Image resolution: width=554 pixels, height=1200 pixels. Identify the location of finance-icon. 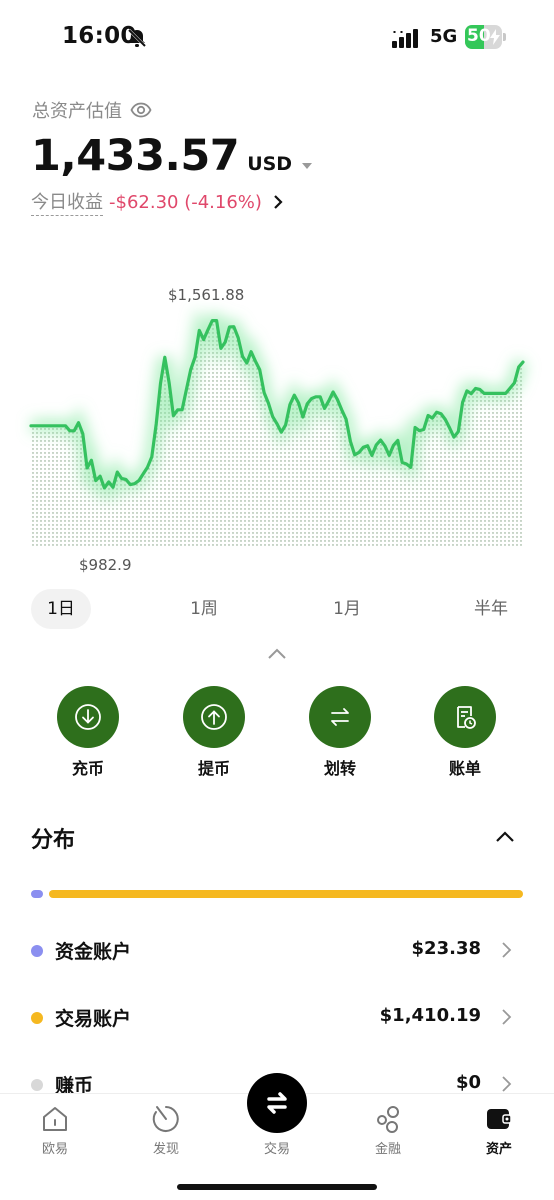
(388, 1119).